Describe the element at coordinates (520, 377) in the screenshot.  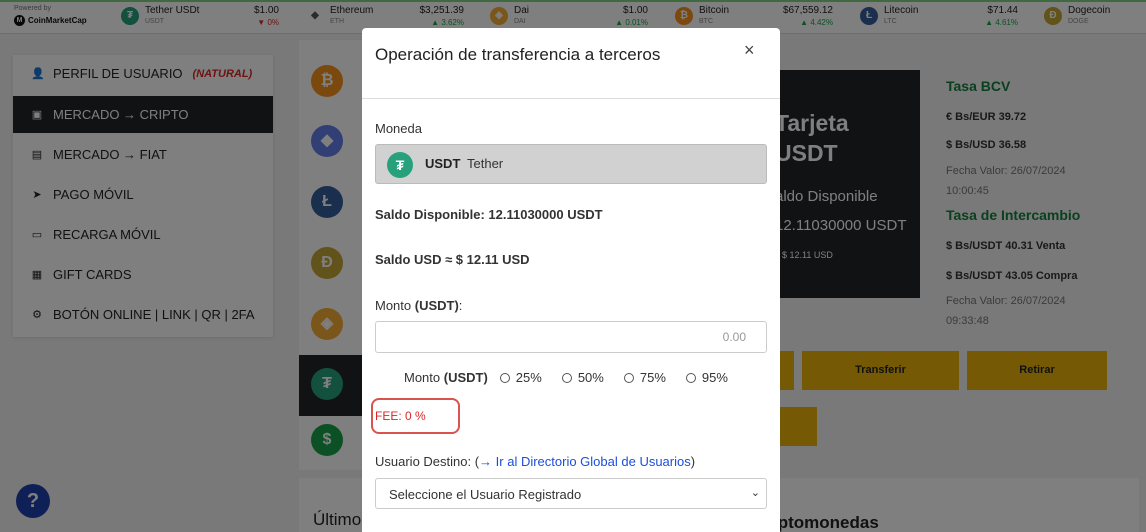
I see `radio-25: 25%` at that location.